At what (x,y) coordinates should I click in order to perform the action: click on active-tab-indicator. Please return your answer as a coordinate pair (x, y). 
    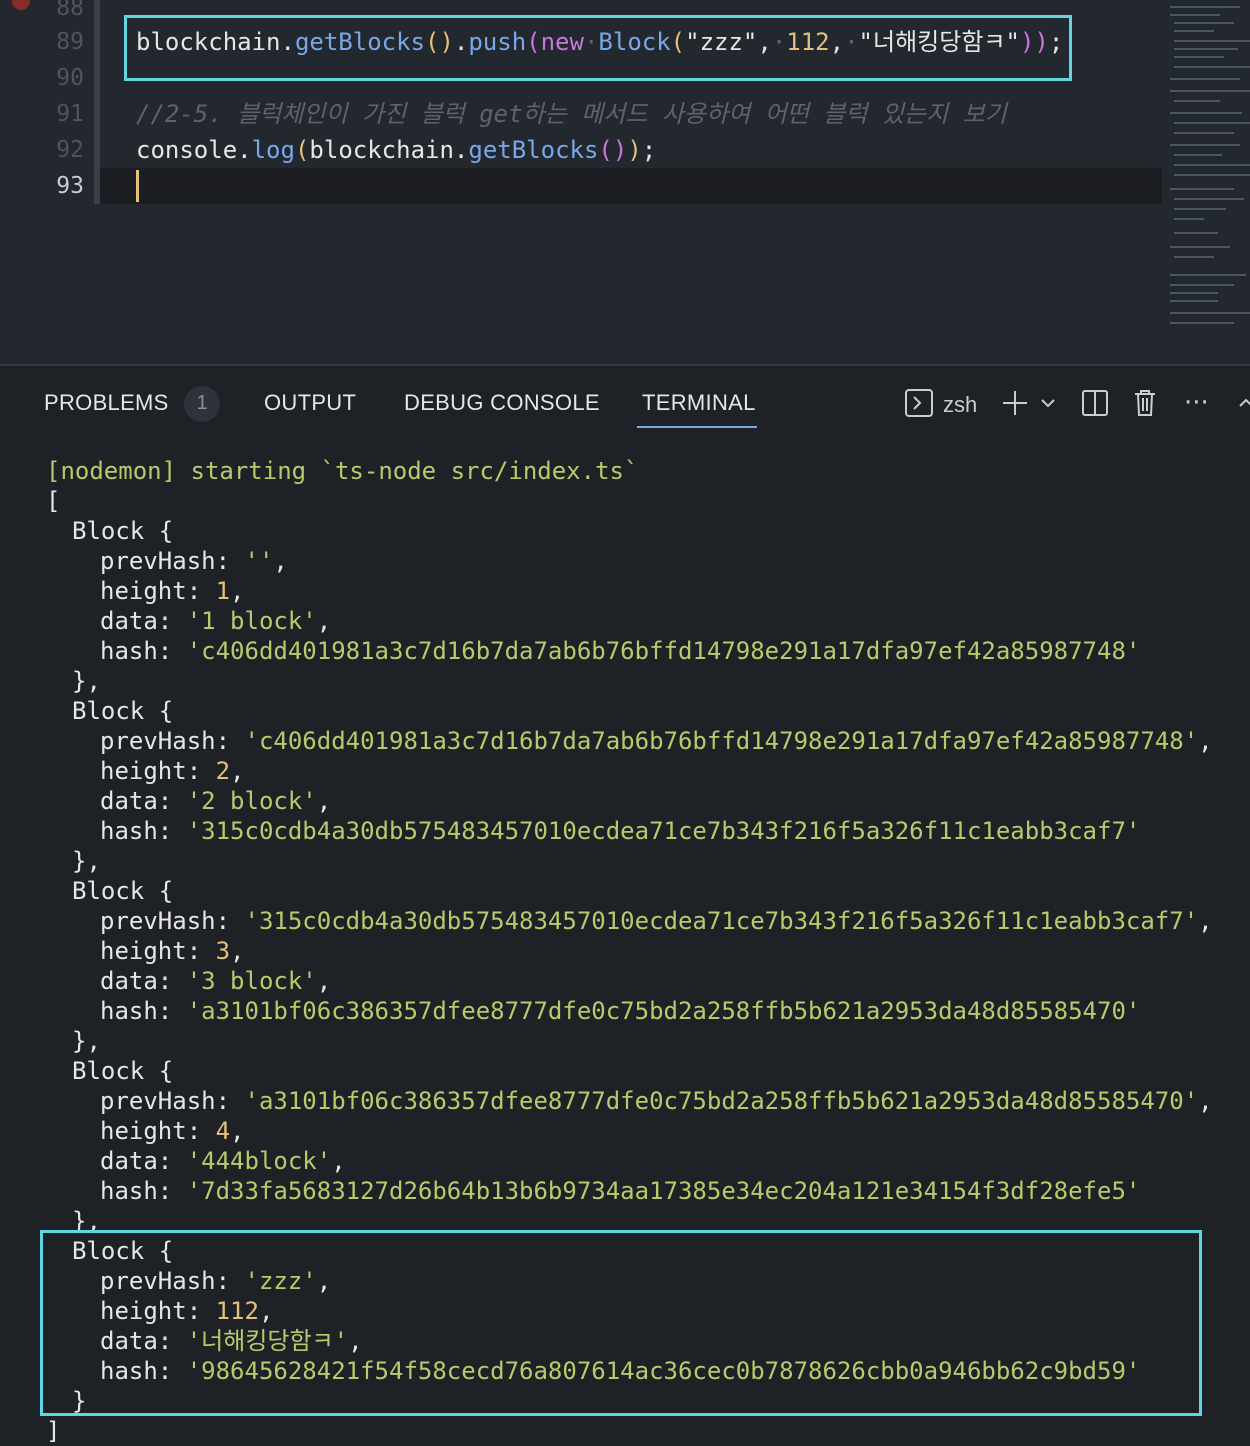
    Looking at the image, I should click on (697, 427).